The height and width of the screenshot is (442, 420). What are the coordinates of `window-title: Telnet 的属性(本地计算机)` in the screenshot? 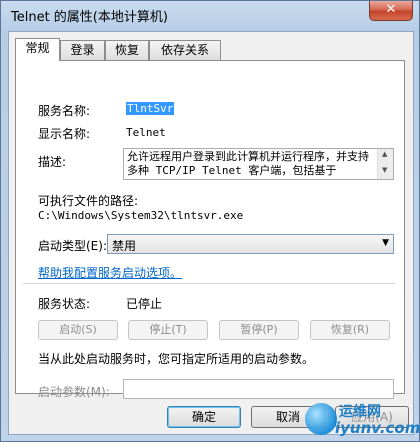 It's located at (89, 17).